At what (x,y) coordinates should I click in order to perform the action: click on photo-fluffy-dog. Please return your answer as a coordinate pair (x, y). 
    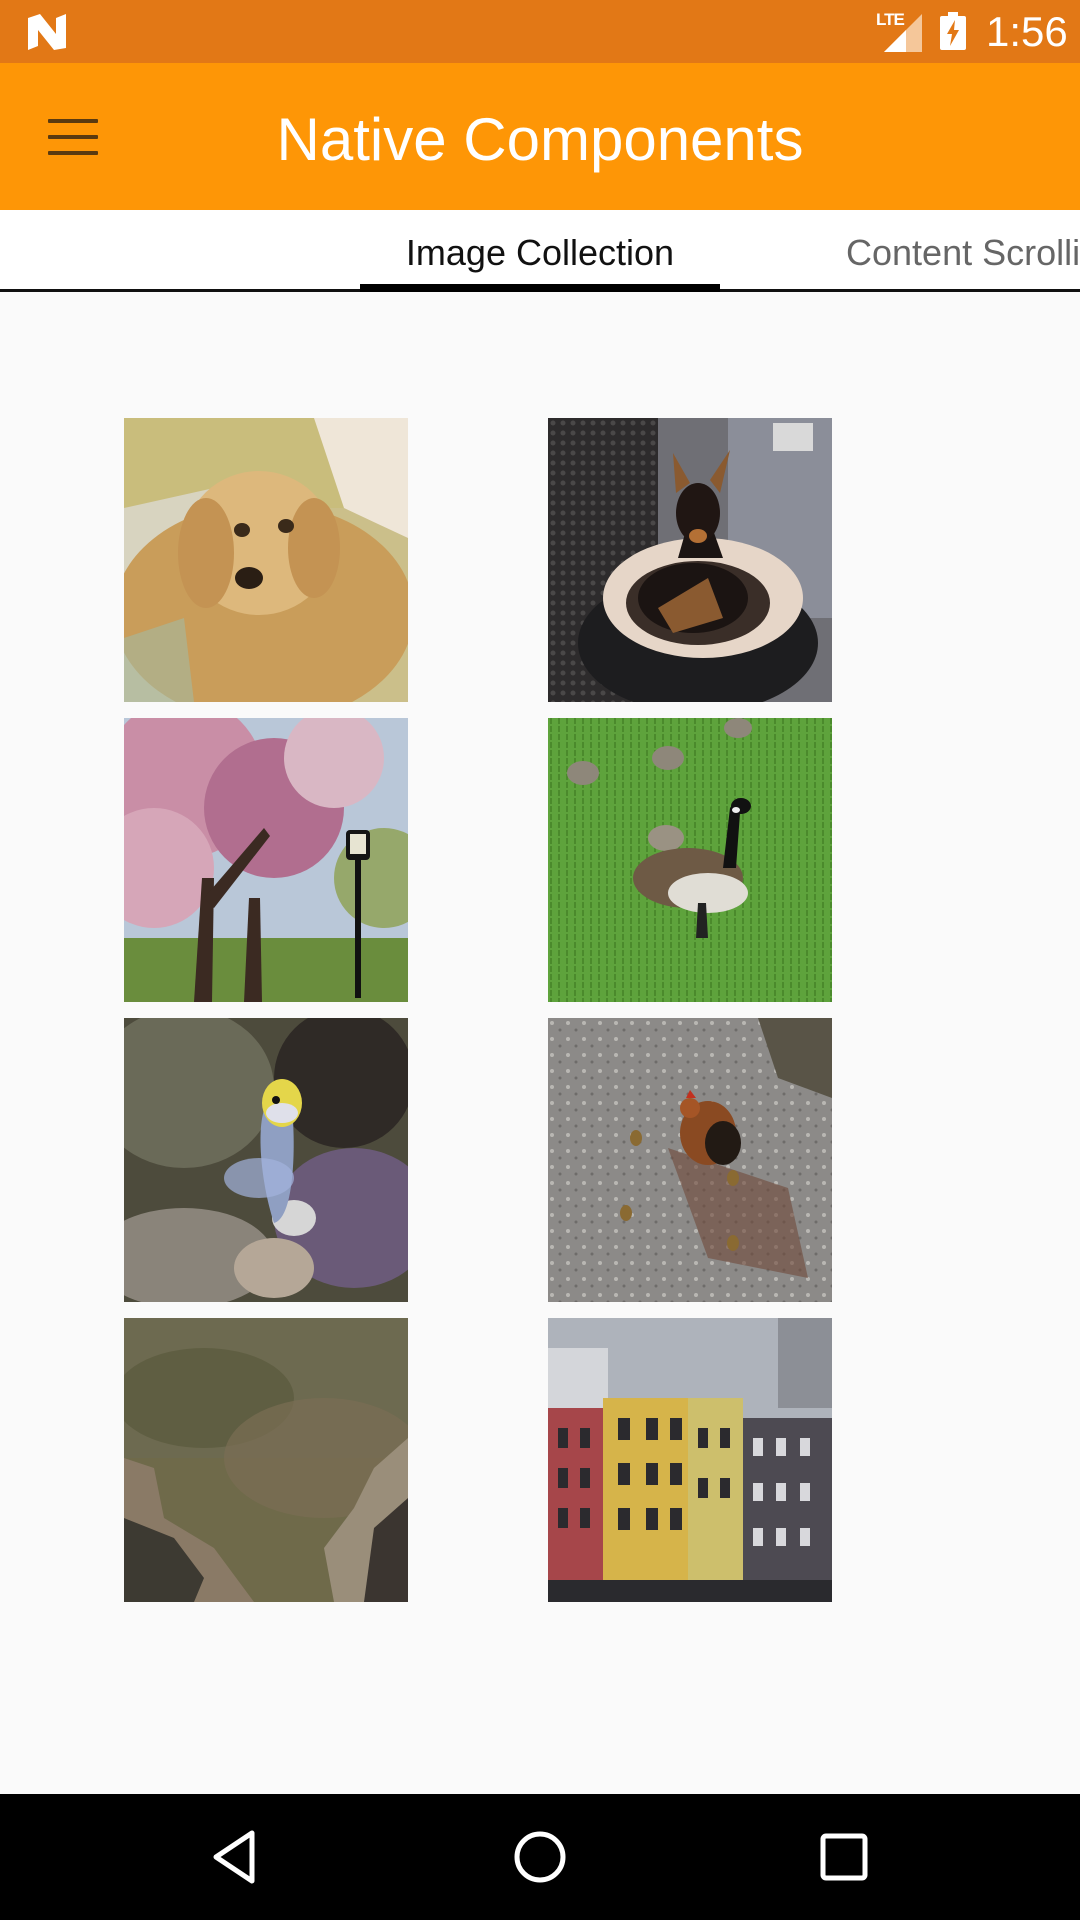
    Looking at the image, I should click on (266, 560).